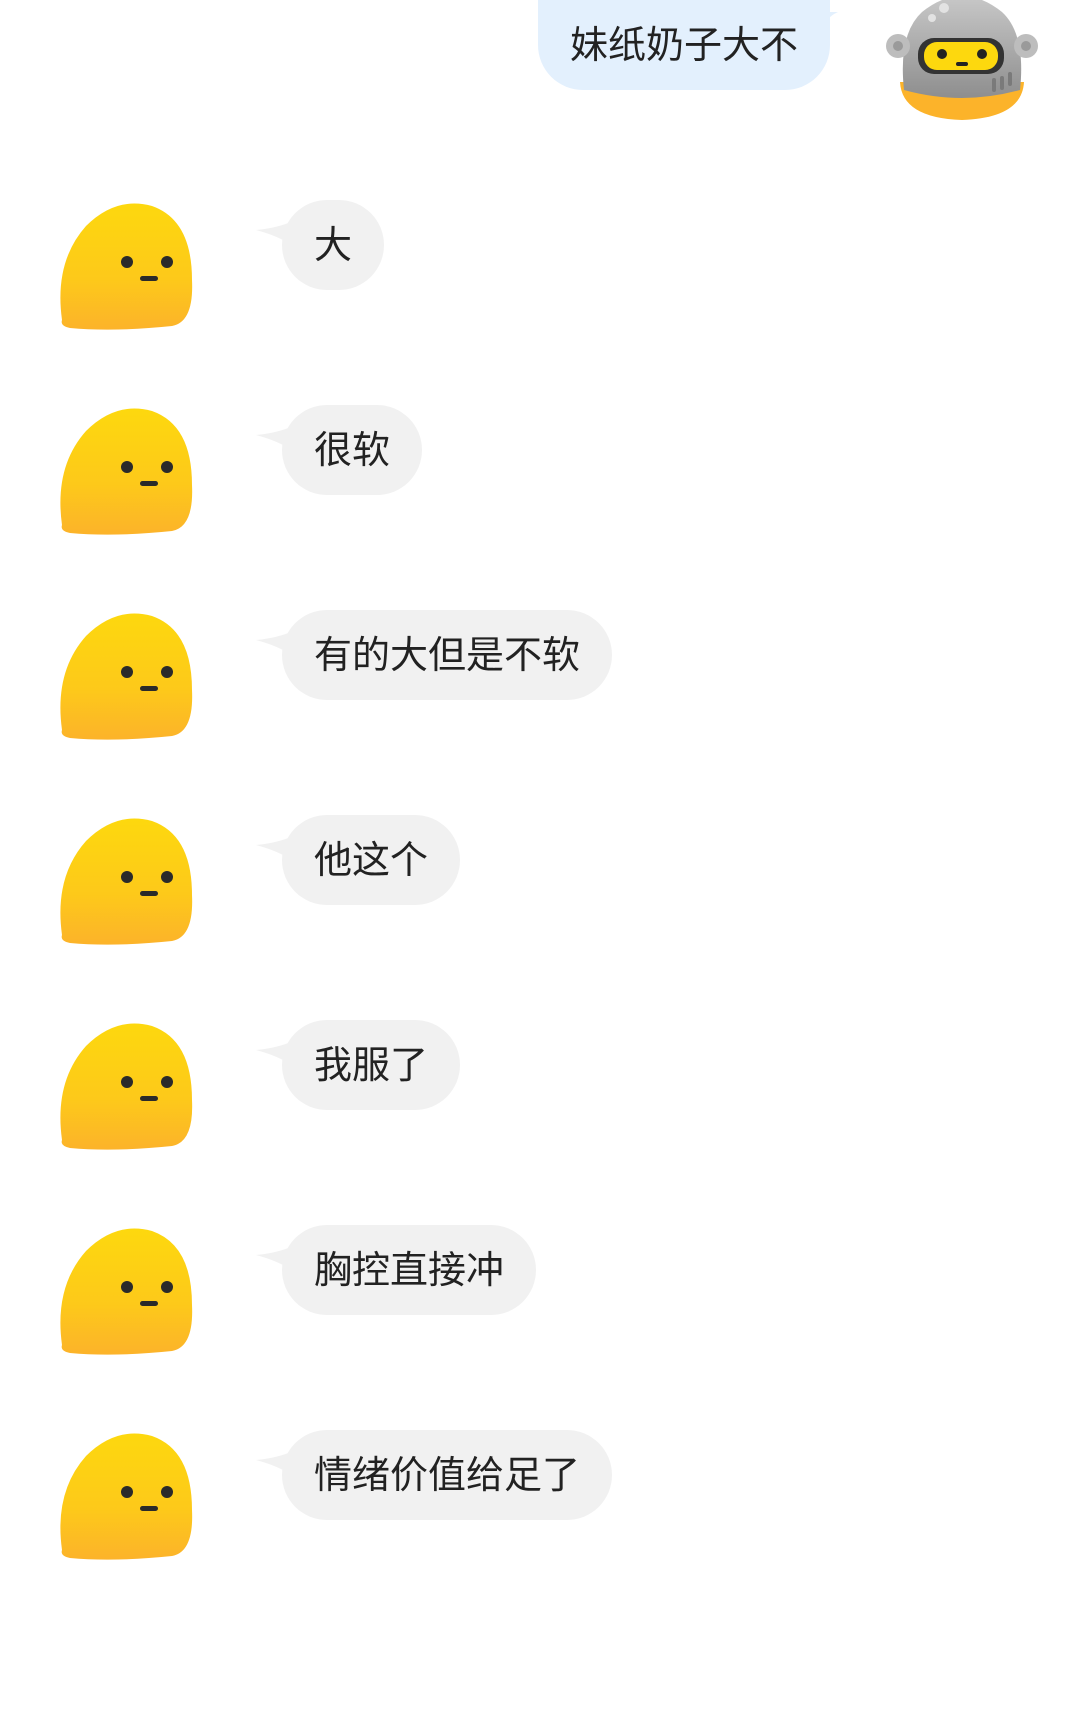 Image resolution: width=1080 pixels, height=1728 pixels. Describe the element at coordinates (371, 860) in the screenshot. I see `incoming-message-bubble: 他这个` at that location.